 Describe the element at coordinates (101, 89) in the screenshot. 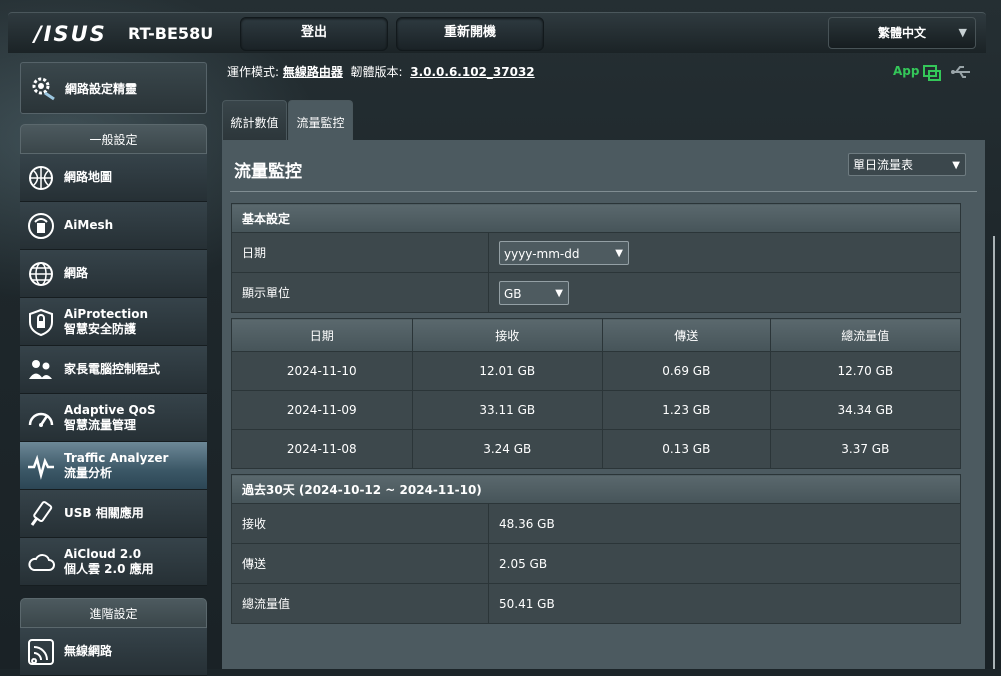

I see `quick-setup-label: 網路設定精靈` at that location.